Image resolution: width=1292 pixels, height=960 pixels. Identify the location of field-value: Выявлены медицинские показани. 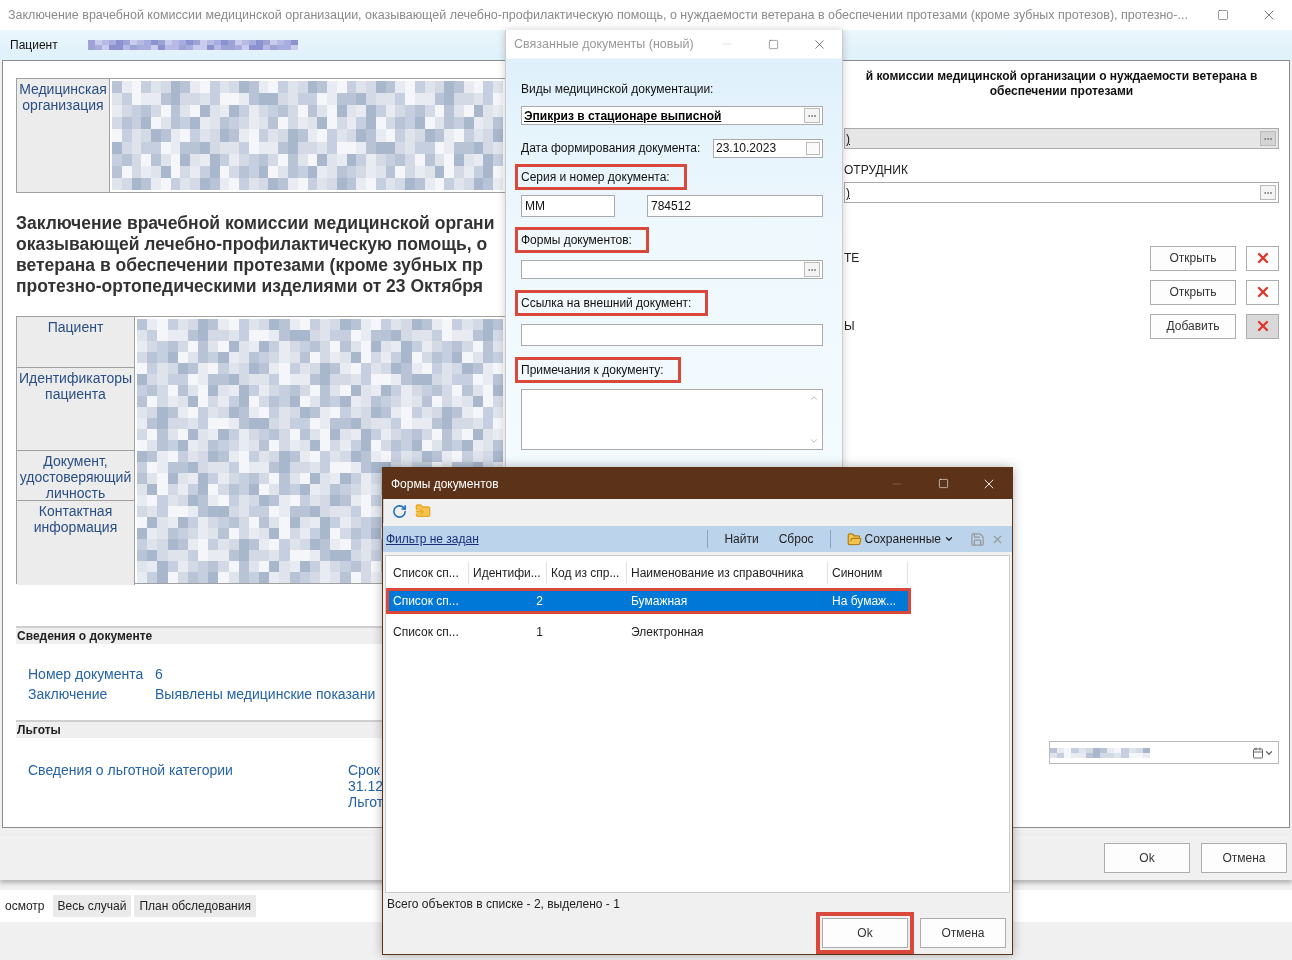
(266, 694).